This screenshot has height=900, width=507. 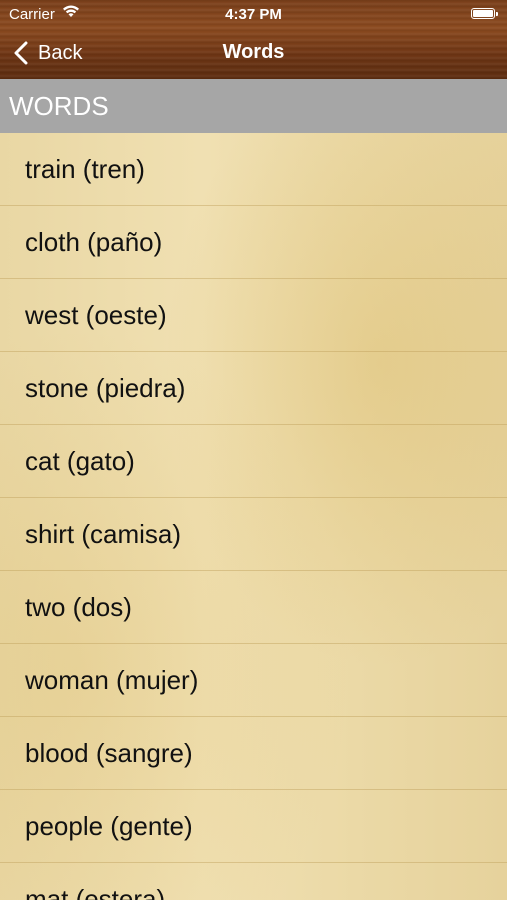 I want to click on word-label: stone (piedra), so click(x=105, y=388).